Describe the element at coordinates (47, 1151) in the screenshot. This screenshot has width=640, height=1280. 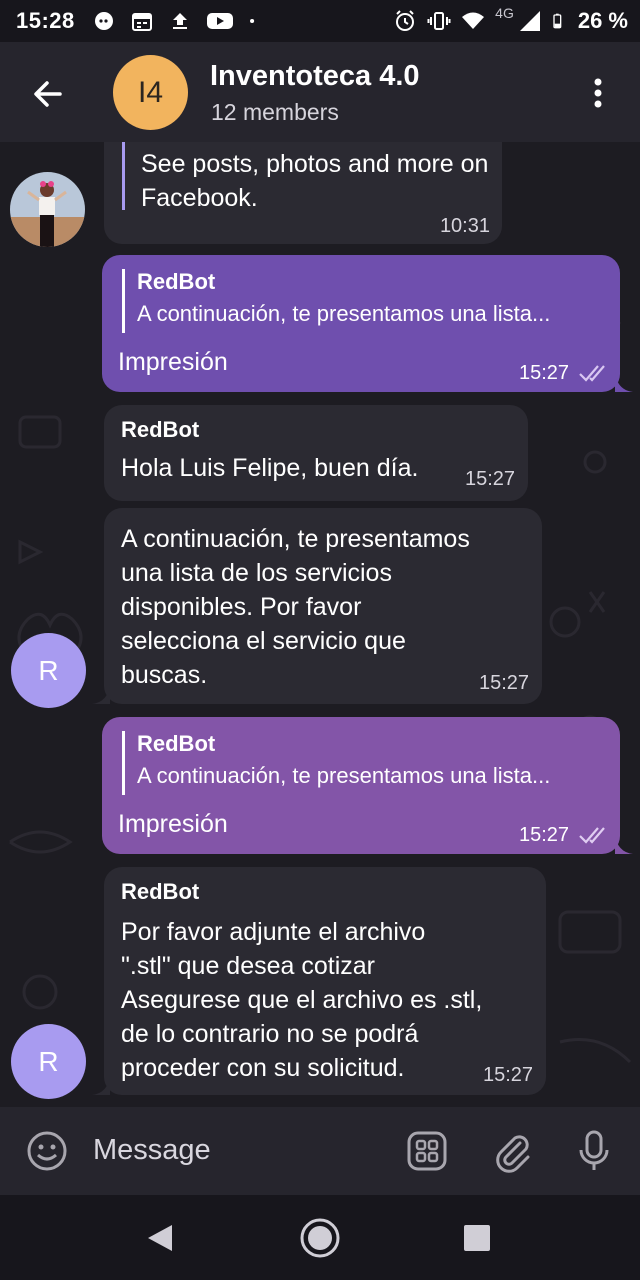
I see `emoji-icon` at that location.